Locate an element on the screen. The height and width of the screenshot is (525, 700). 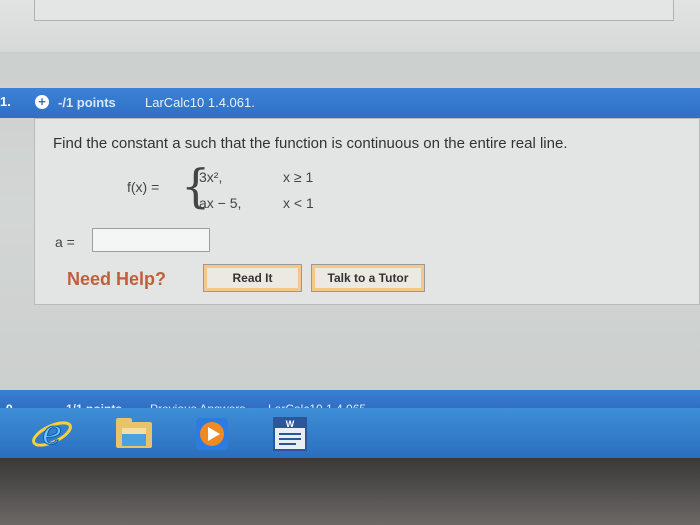
question-header: 1. + -/1 points LarCalc10 1.4.061. is located at coordinates (350, 103).